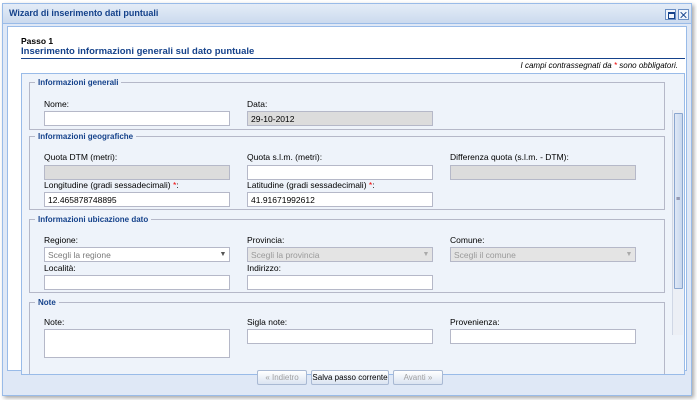 The width and height of the screenshot is (697, 400). I want to click on note-textarea, so click(137, 343).